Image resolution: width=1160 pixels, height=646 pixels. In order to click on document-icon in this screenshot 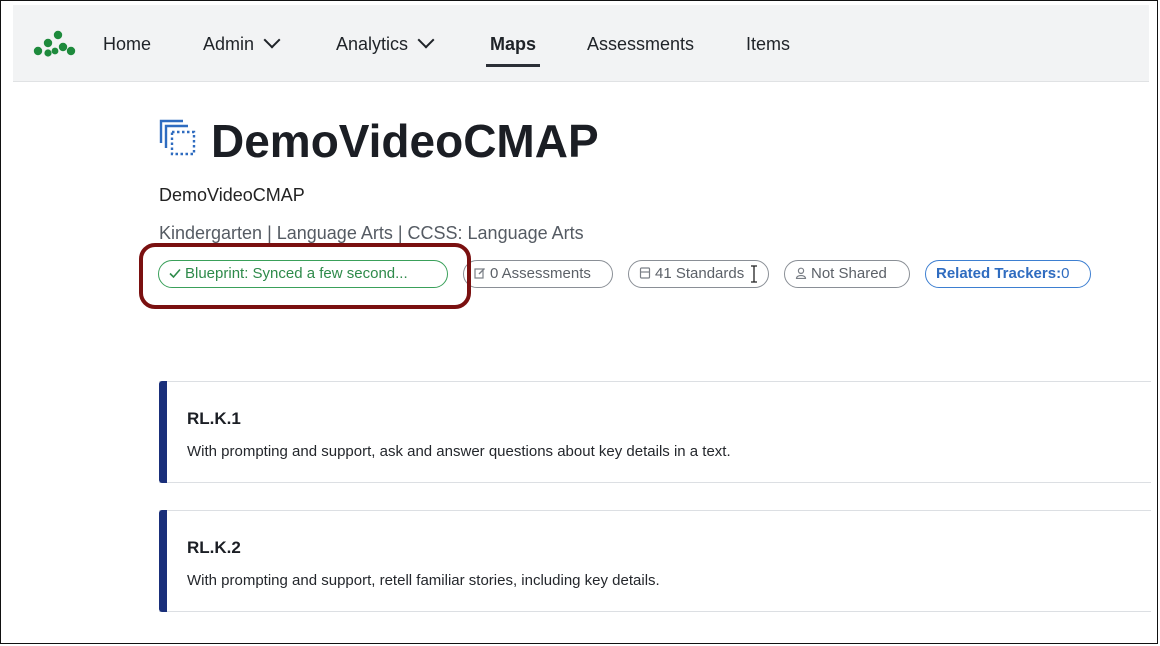, I will do `click(645, 273)`.